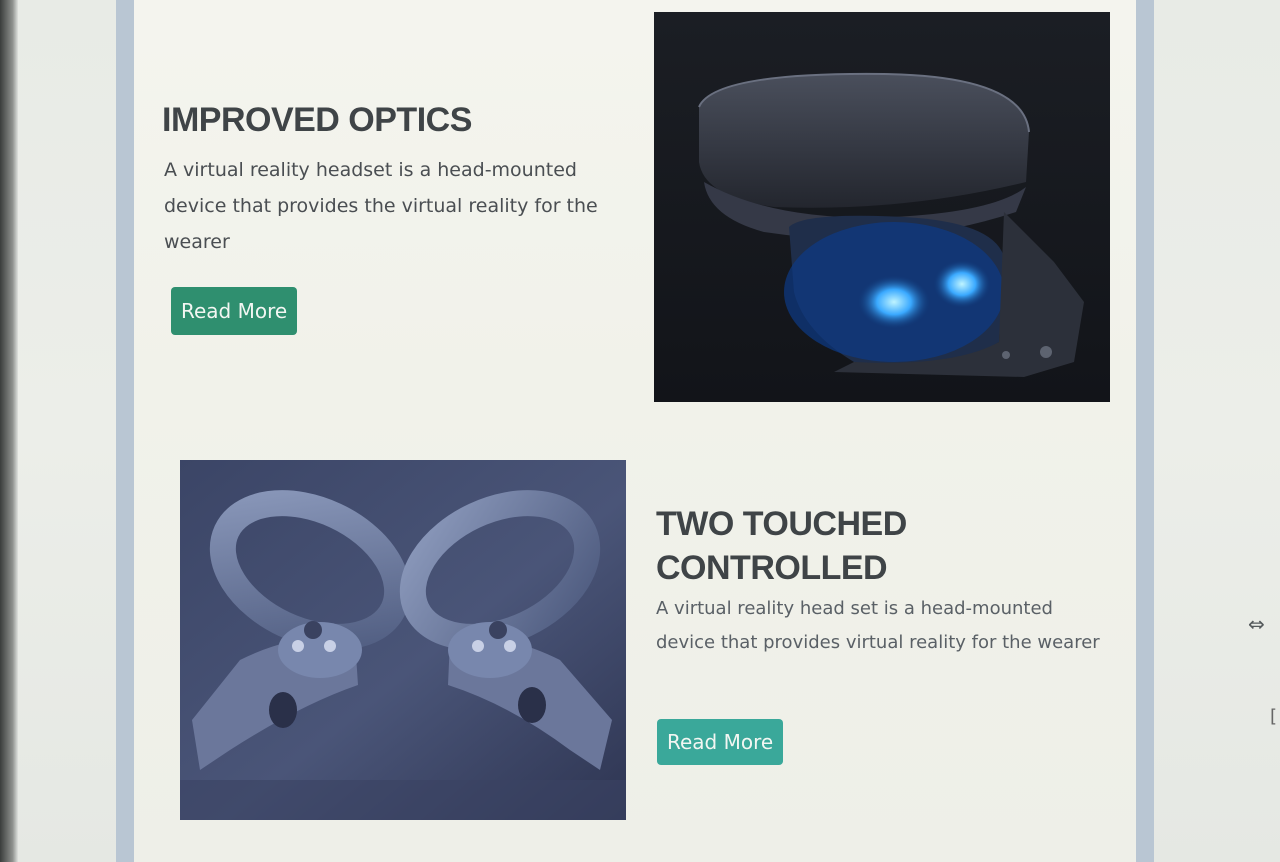  I want to click on monitor-bezel, so click(9, 431).